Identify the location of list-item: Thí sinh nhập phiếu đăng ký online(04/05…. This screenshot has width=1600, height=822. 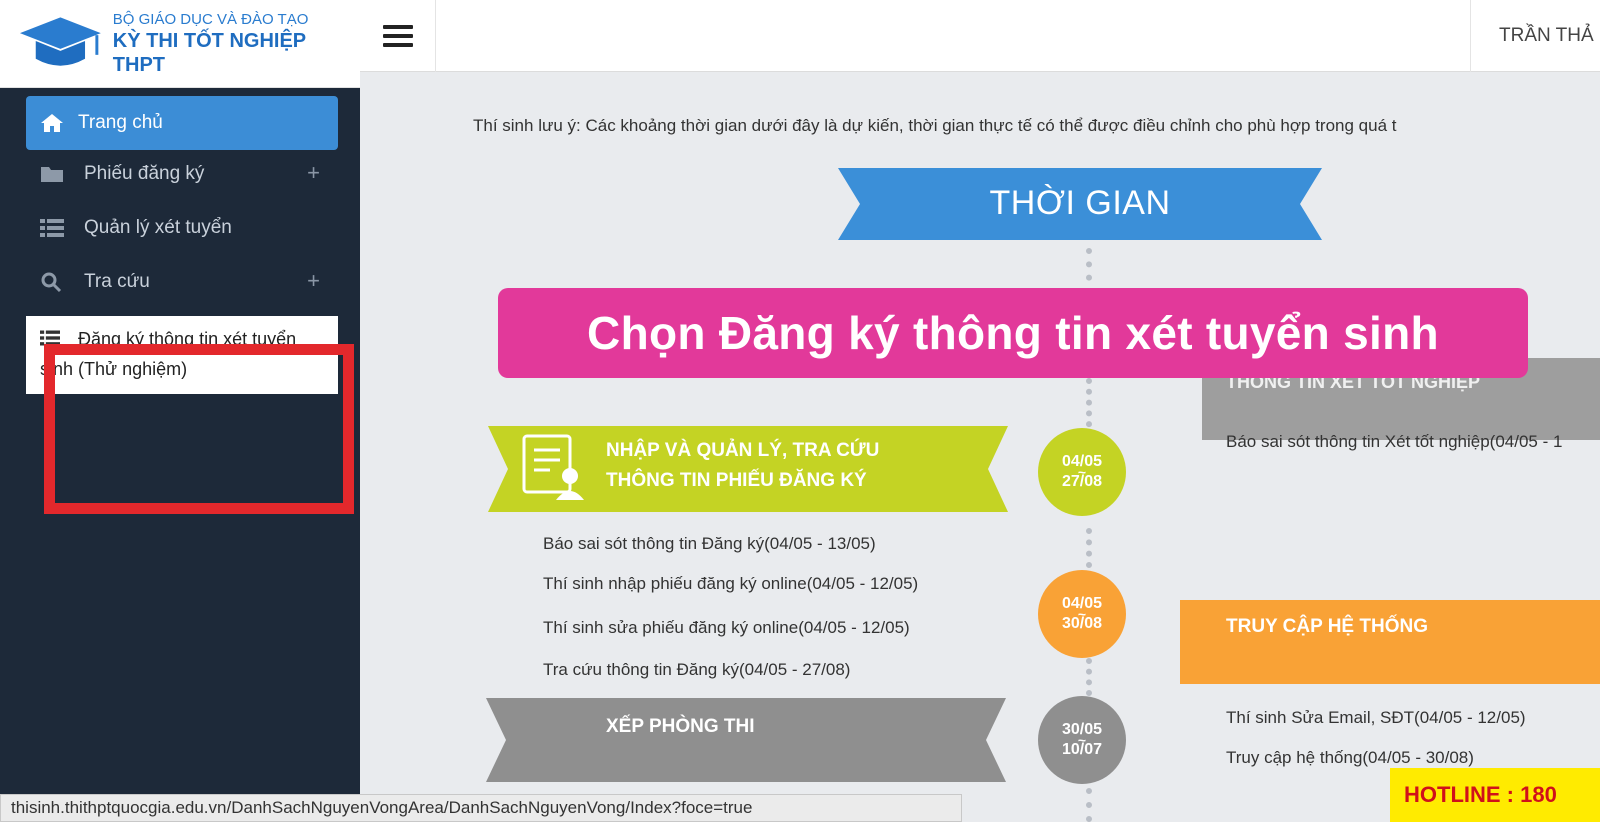
(730, 584).